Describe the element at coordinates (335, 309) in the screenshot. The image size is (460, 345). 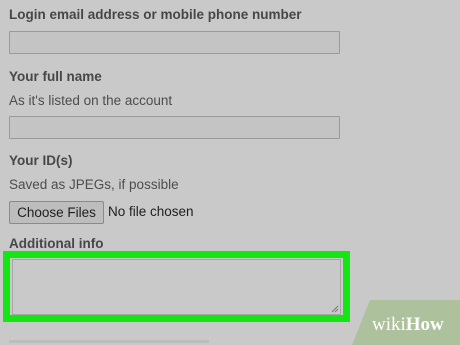
I see `resize-handle-icon` at that location.